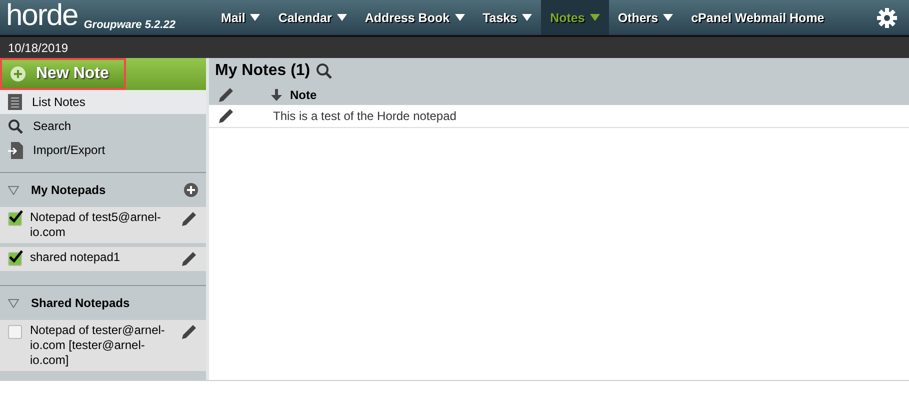 Image resolution: width=909 pixels, height=402 pixels. What do you see at coordinates (98, 345) in the screenshot?
I see `notepad-name: Notepad of tester@arnel-io.com [tester@arnel-io.com]` at bounding box center [98, 345].